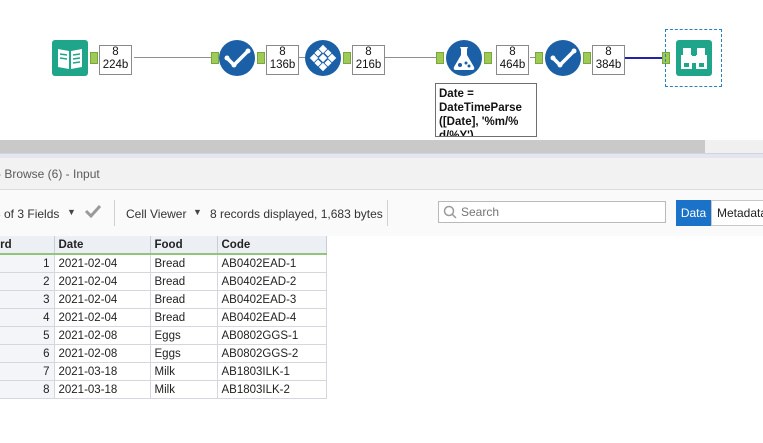 Image resolution: width=763 pixels, height=443 pixels. Describe the element at coordinates (480, 108) in the screenshot. I see `annotation-line: DateTimeParse` at that location.